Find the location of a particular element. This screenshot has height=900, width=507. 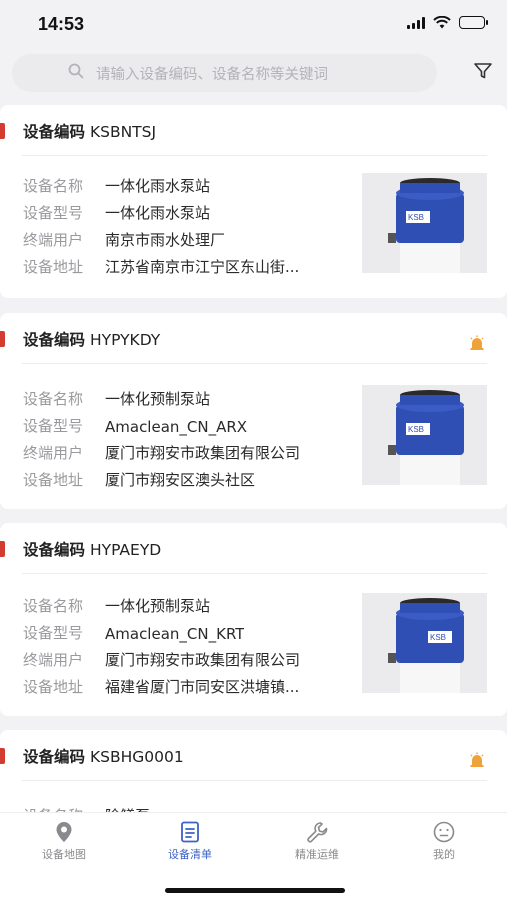

status-icons is located at coordinates (447, 22).